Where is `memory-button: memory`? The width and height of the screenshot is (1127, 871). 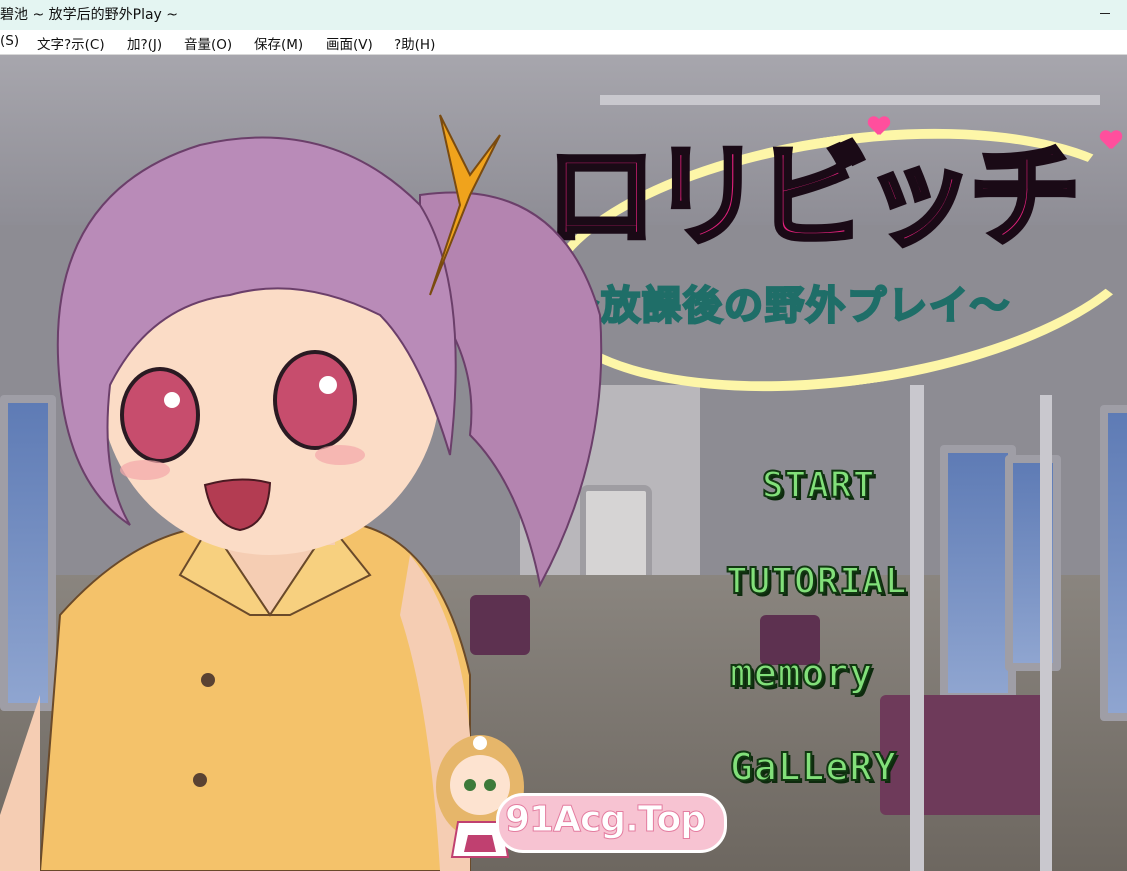
memory-button: memory is located at coordinates (801, 673).